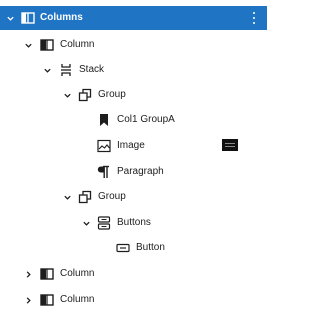 Image resolution: width=320 pixels, height=314 pixels. Describe the element at coordinates (133, 18) in the screenshot. I see `tree-item-columns: Columns` at that location.